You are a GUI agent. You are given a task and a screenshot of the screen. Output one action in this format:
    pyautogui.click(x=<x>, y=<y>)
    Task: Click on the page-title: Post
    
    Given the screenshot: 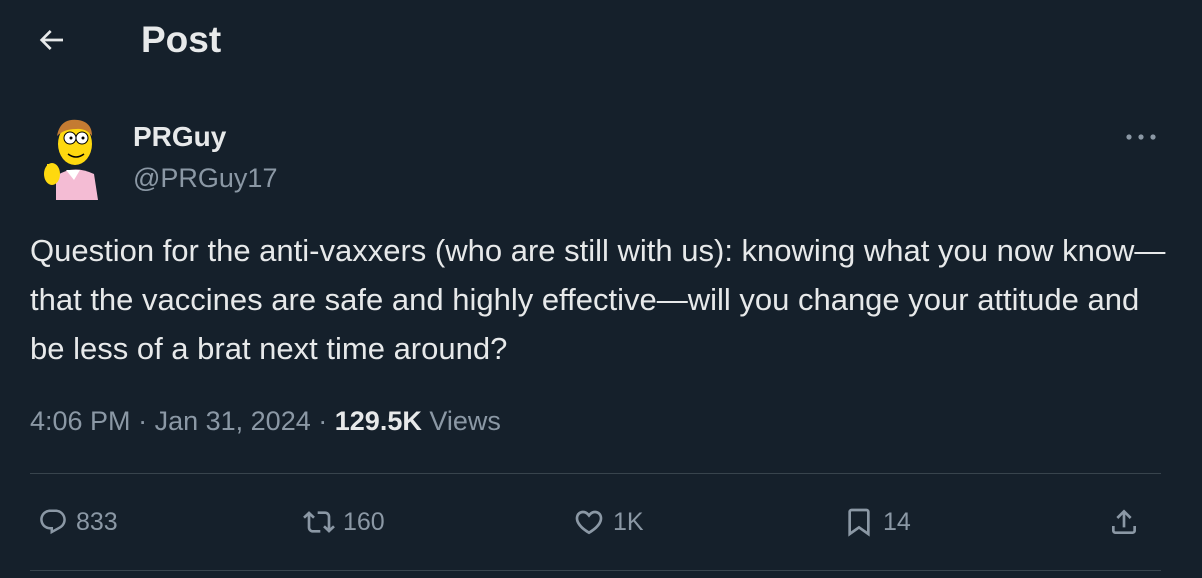 What is the action you would take?
    pyautogui.click(x=181, y=39)
    